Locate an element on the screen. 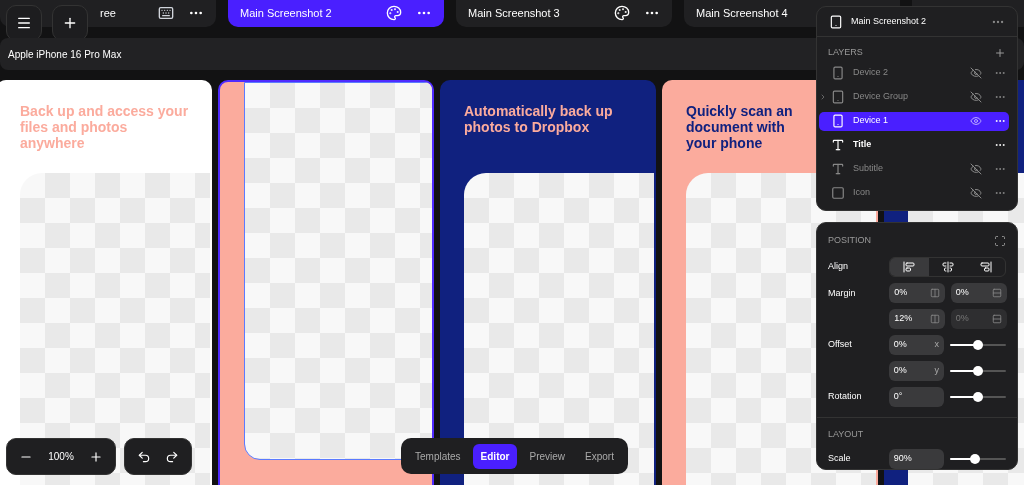  keyboard-icon is located at coordinates (166, 13).